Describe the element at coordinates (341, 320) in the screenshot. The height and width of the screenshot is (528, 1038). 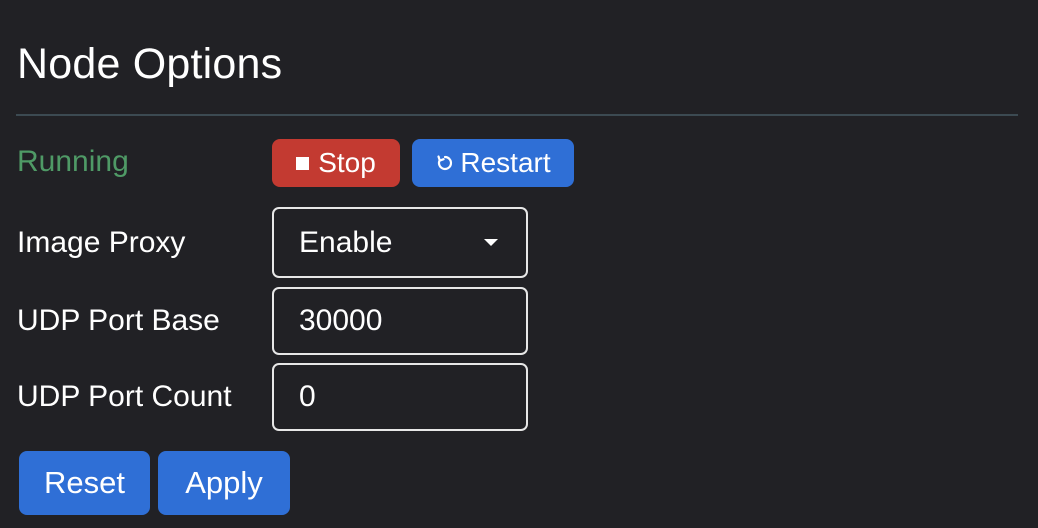
I see `udp-port-base-value: 30000` at that location.